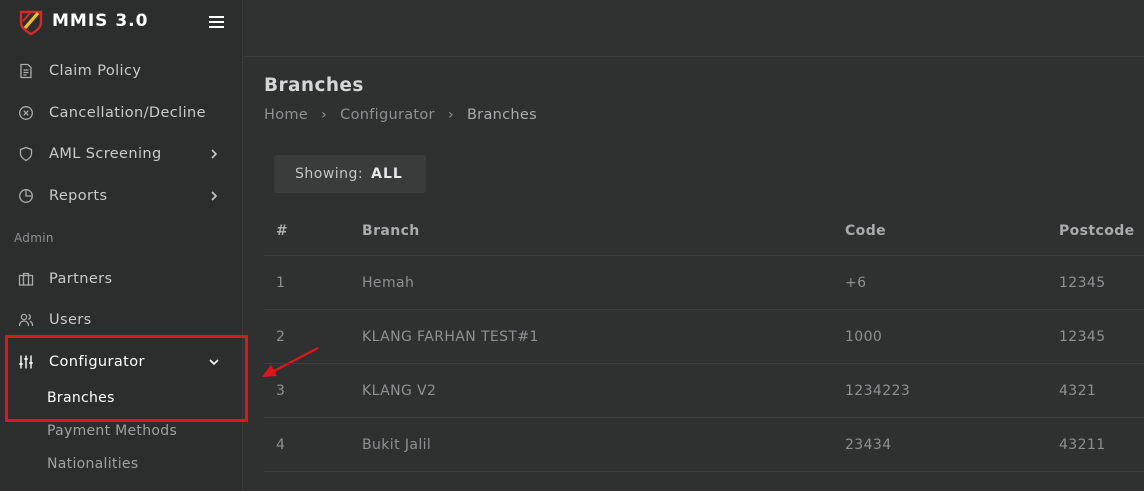 The height and width of the screenshot is (491, 1144). Describe the element at coordinates (26, 279) in the screenshot. I see `briefcase-icon` at that location.